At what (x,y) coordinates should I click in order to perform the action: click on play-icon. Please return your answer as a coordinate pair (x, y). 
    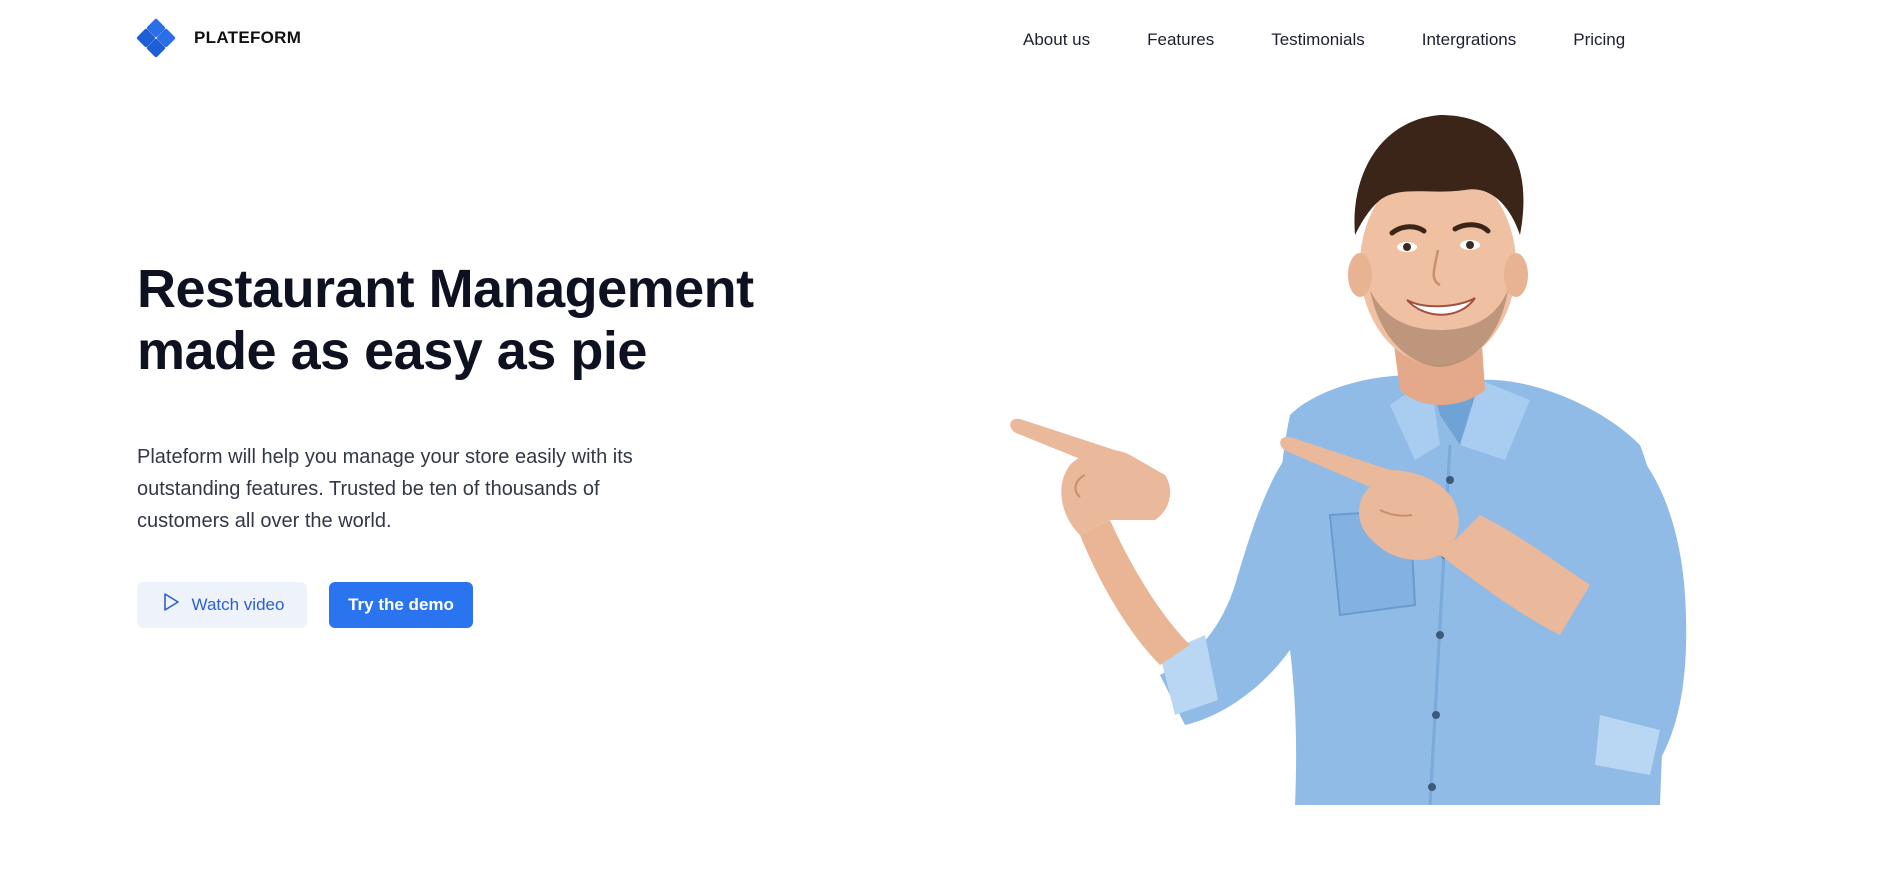
    Looking at the image, I should click on (171, 602).